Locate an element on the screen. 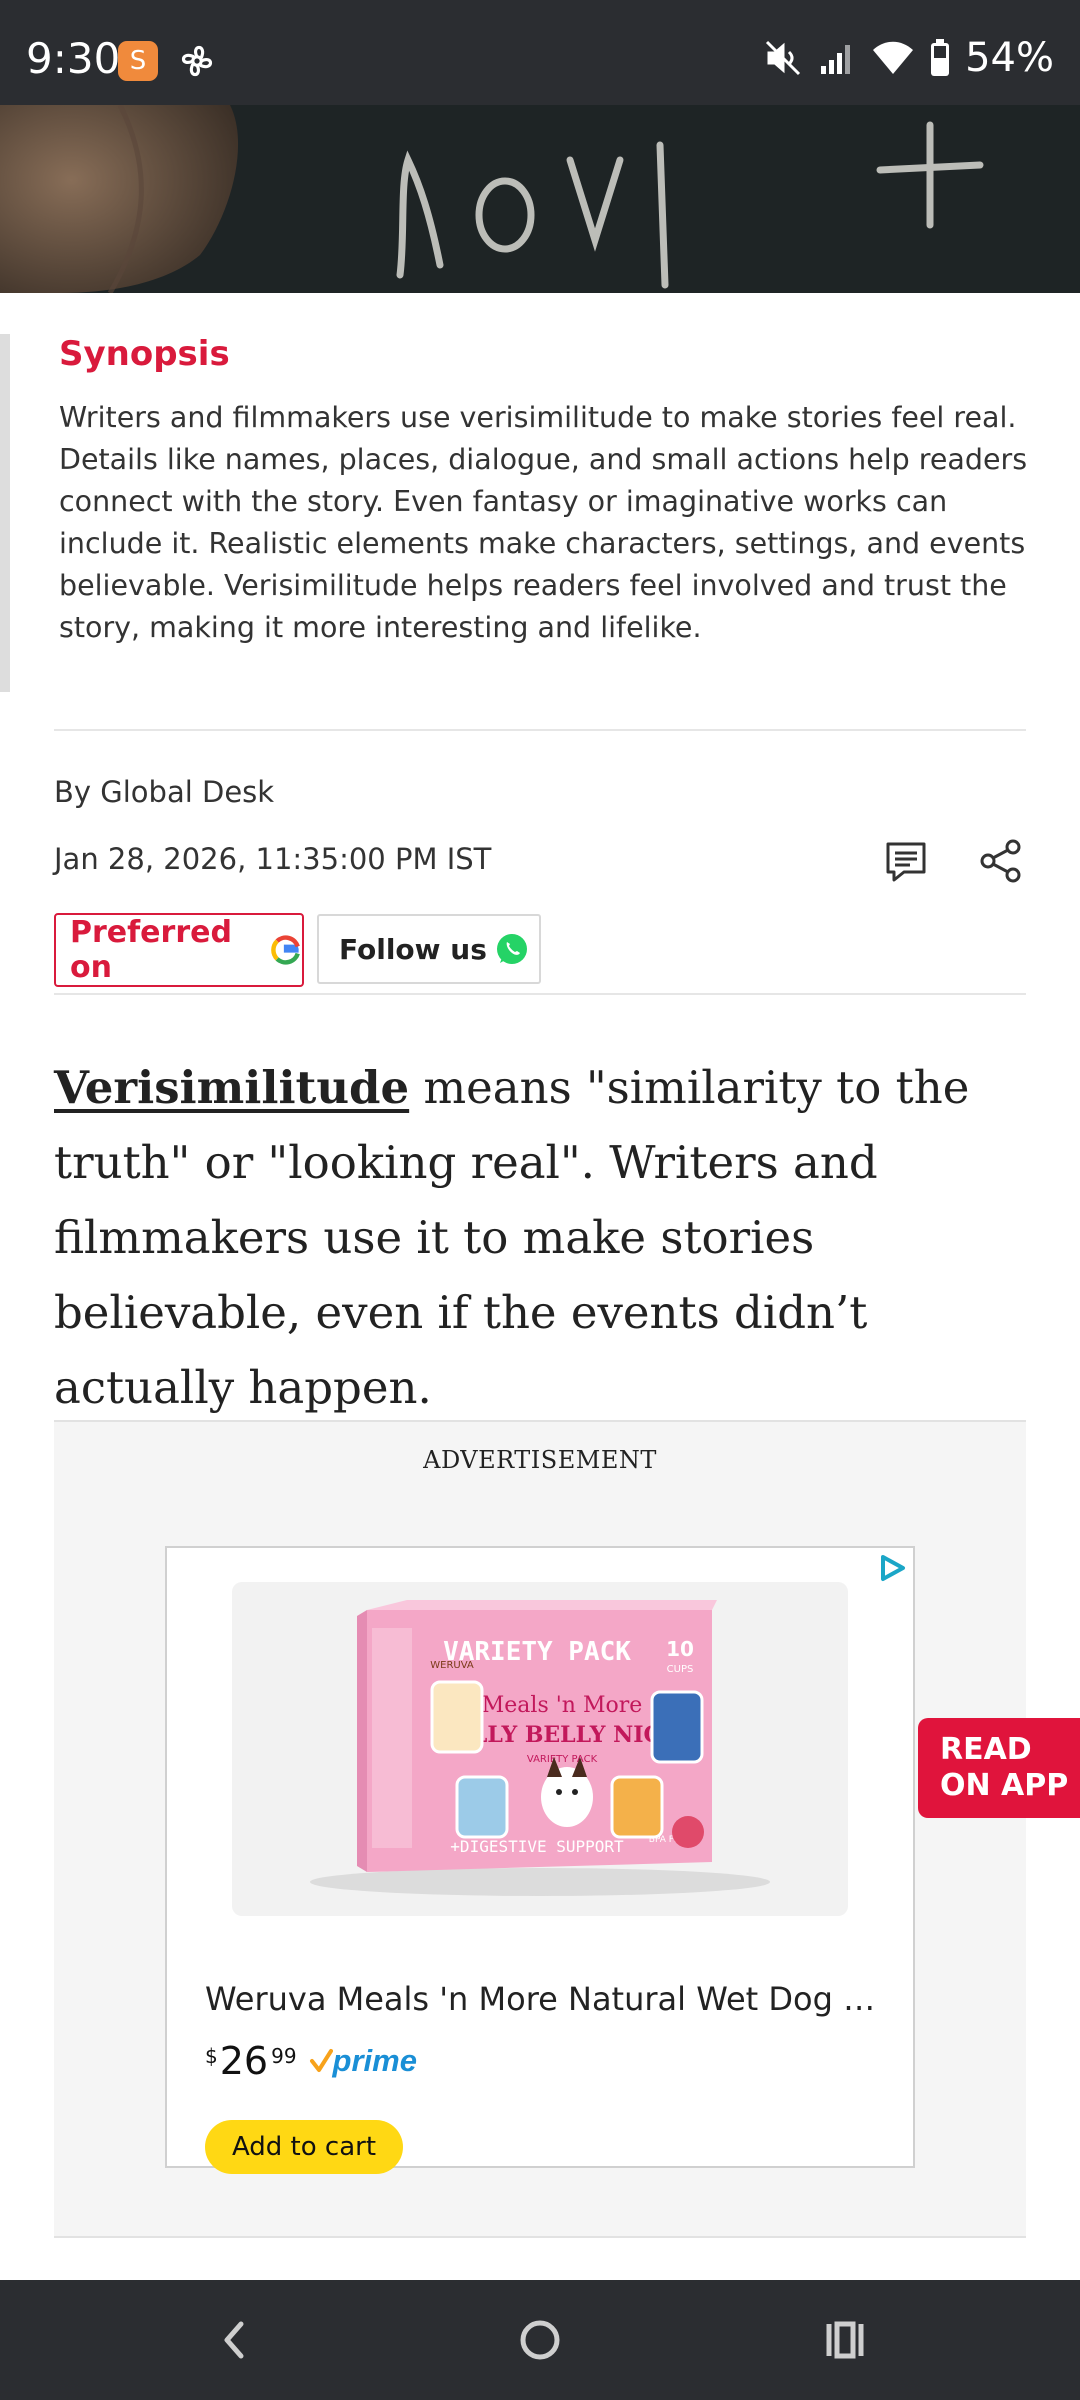 The image size is (1080, 2400). prime-badge: prime is located at coordinates (363, 2061).